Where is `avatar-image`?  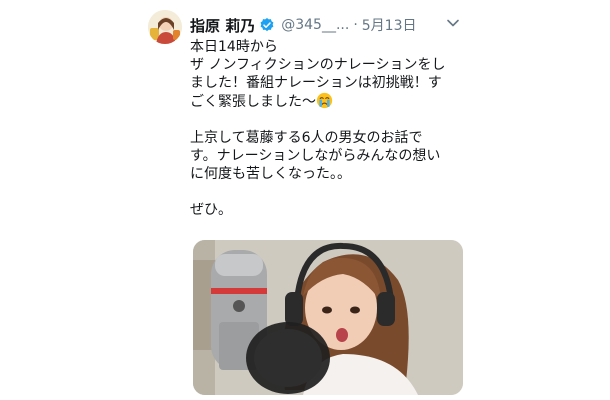
avatar-image is located at coordinates (165, 27).